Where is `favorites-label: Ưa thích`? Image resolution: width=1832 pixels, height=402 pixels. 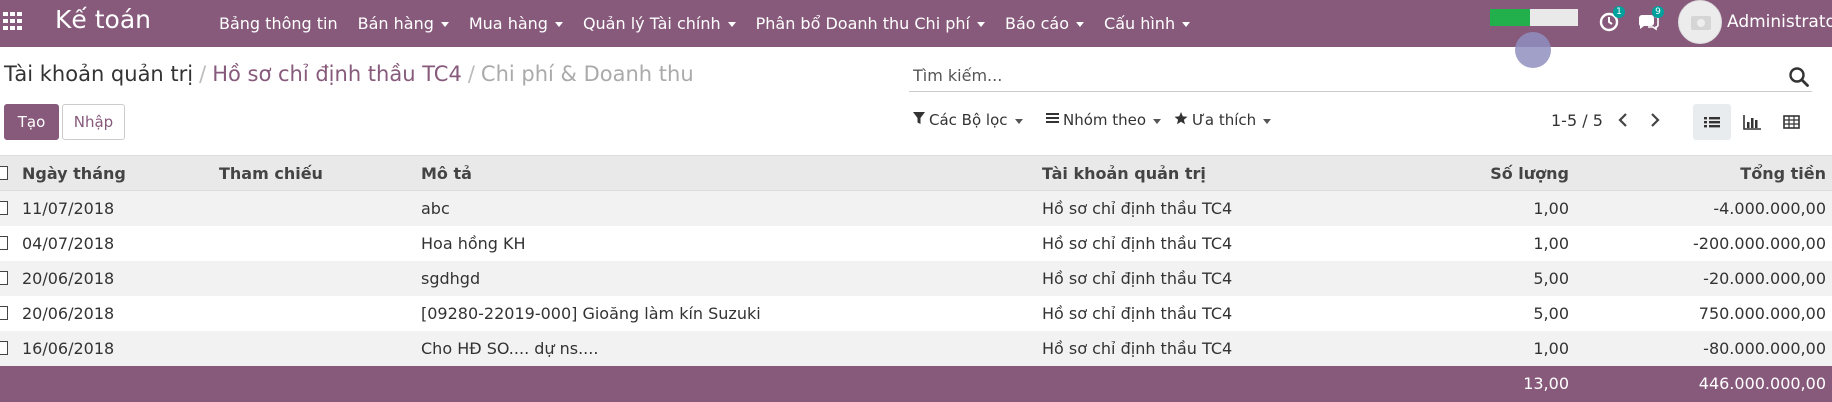
favorites-label: Ưa thích is located at coordinates (1224, 120).